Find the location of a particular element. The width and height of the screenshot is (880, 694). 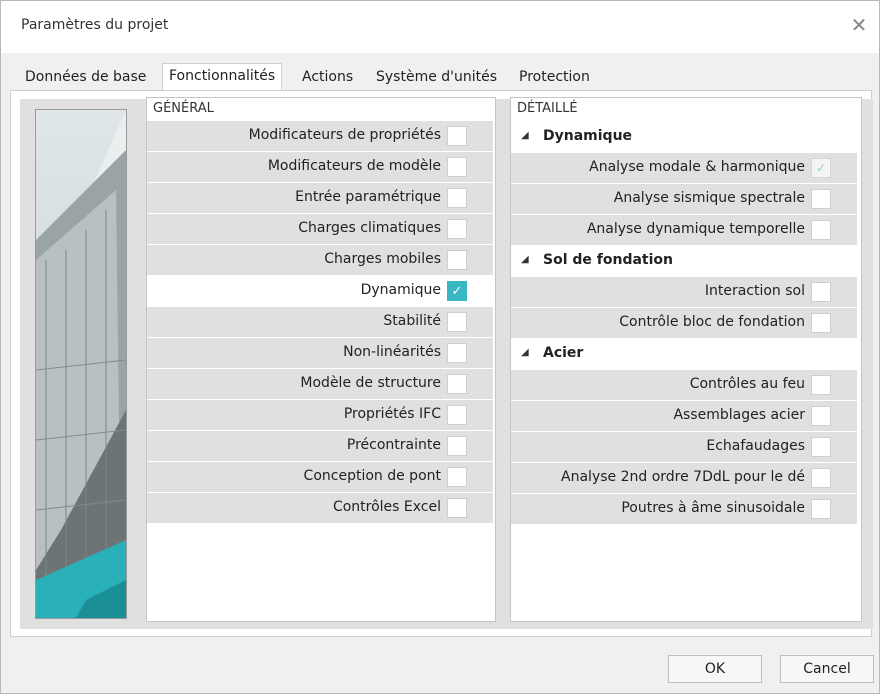

general-item-label: Contrôles Excel is located at coordinates (386, 507).